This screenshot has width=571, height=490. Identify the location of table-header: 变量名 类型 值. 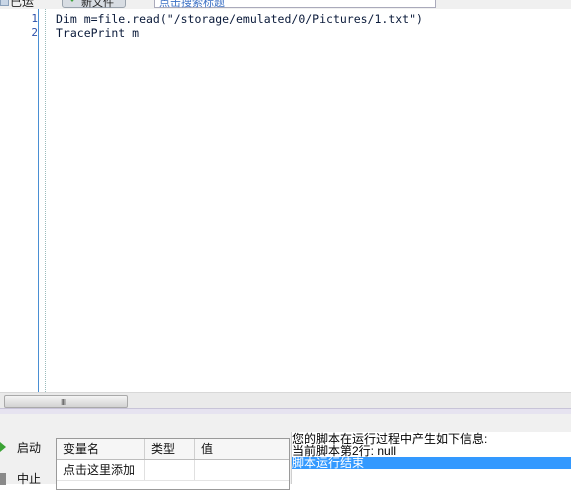
(173, 449).